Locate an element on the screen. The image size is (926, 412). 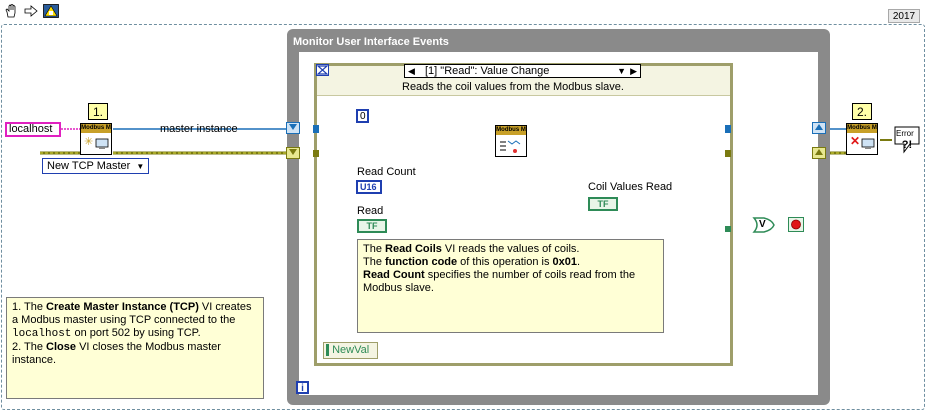
start-address-constant: 0 is located at coordinates (362, 116).